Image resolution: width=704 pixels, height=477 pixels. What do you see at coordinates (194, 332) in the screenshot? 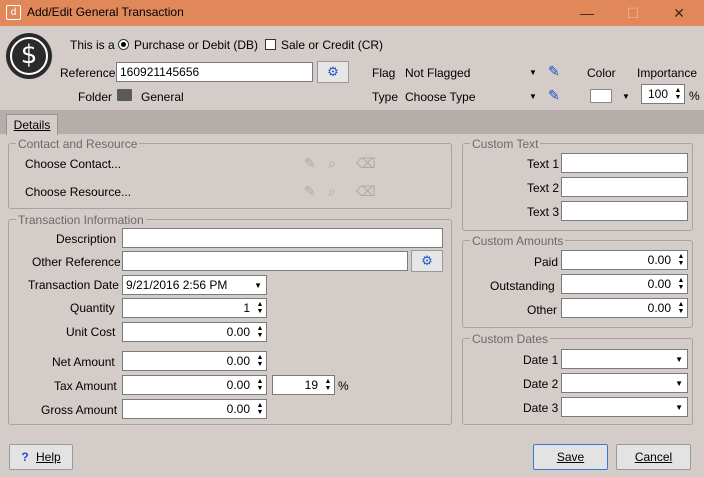
I see `unit-cost-stepper: 0.00 ▲ ▼` at bounding box center [194, 332].